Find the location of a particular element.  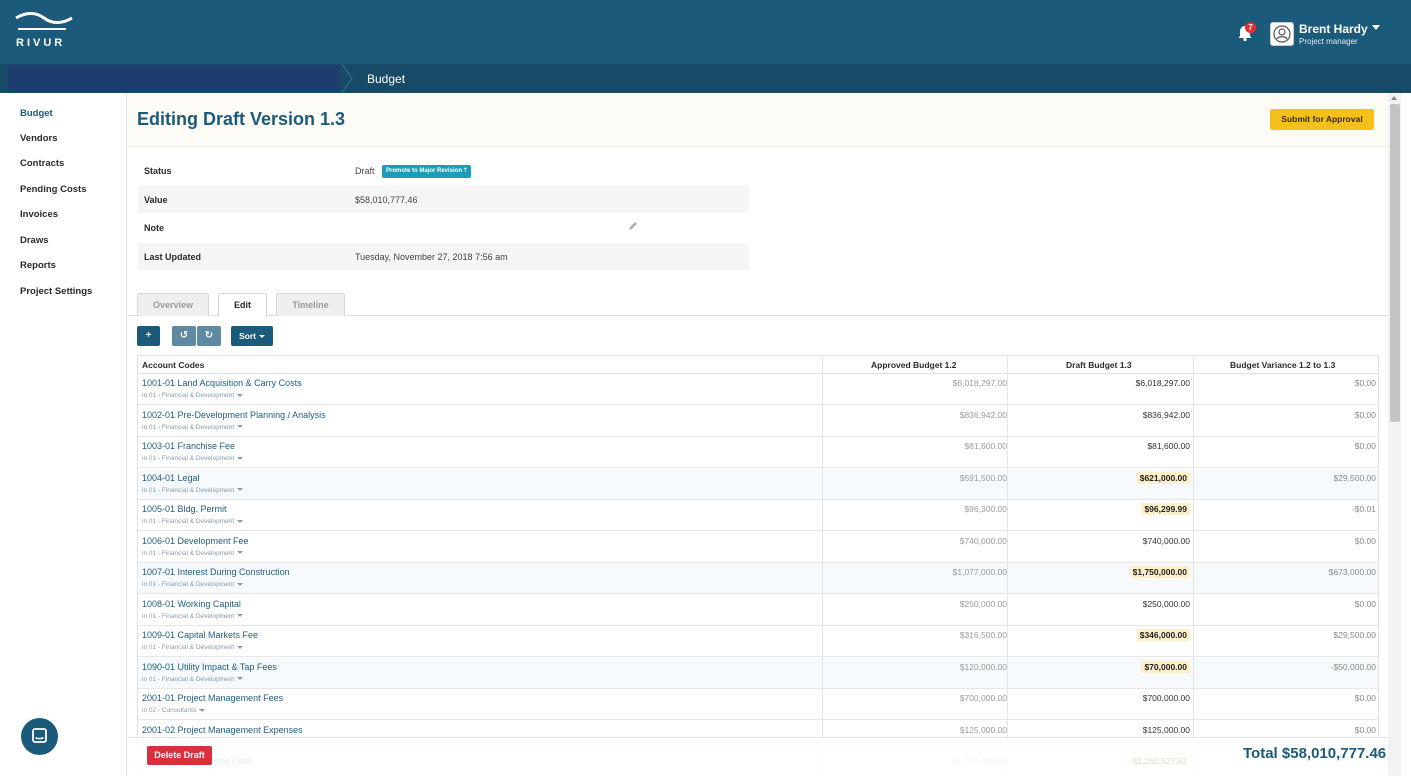

draft-budget-cell: $621,000.00 is located at coordinates (1163, 477).